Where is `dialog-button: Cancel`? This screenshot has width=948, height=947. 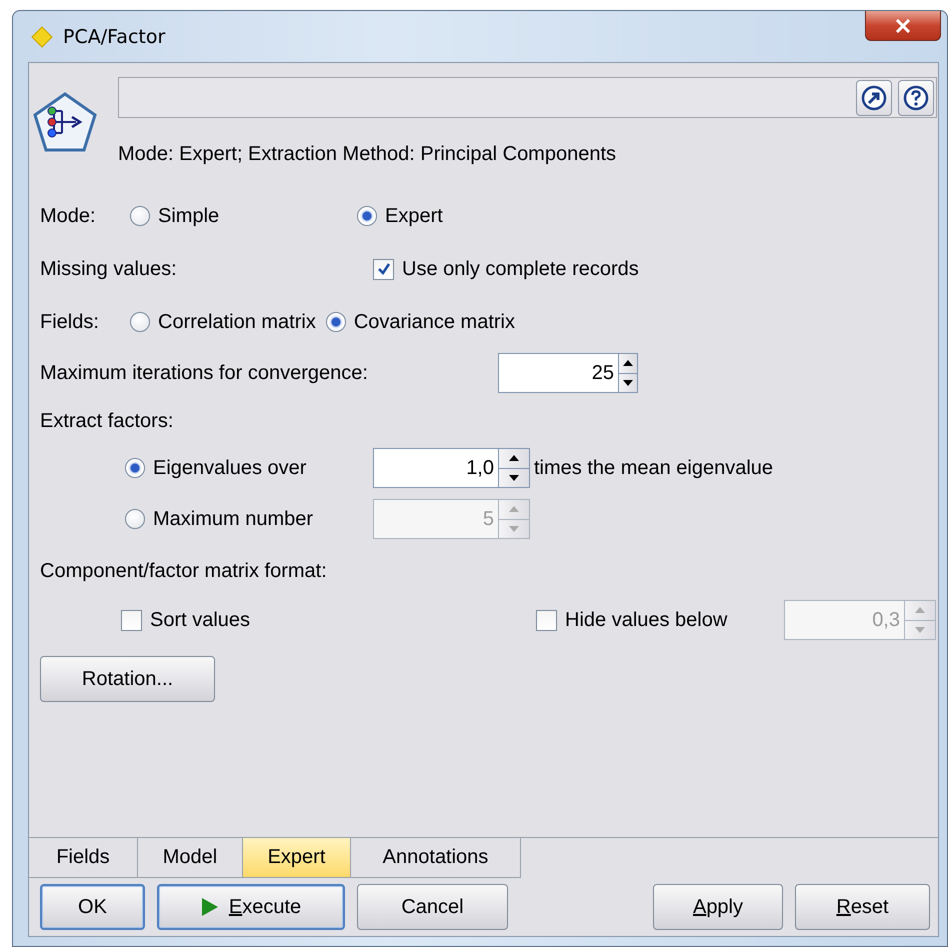 dialog-button: Cancel is located at coordinates (432, 907).